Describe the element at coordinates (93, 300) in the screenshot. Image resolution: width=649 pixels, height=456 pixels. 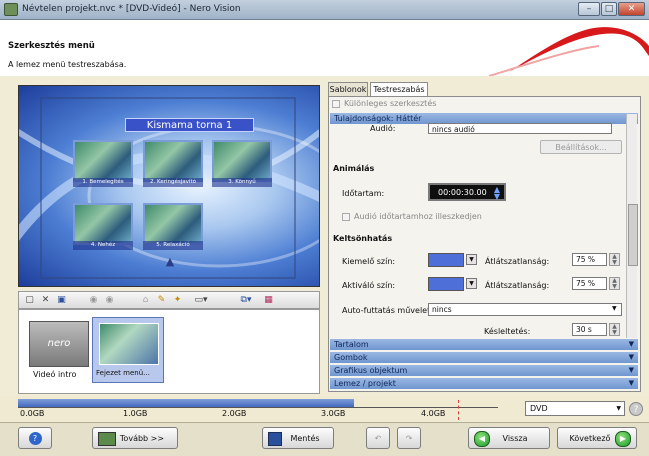
I see `prev-icon: ◉` at that location.